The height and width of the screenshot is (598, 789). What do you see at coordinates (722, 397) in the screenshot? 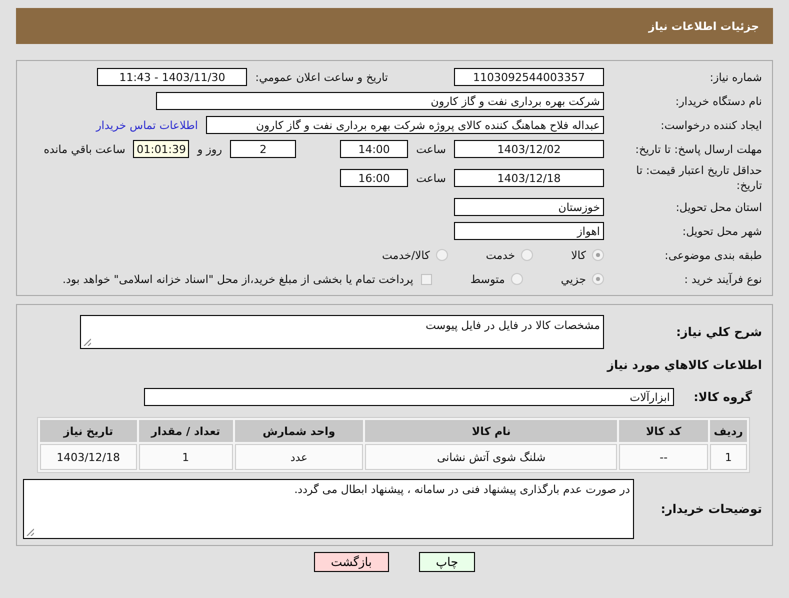
I see `field-label: گروه کالا:` at bounding box center [722, 397].